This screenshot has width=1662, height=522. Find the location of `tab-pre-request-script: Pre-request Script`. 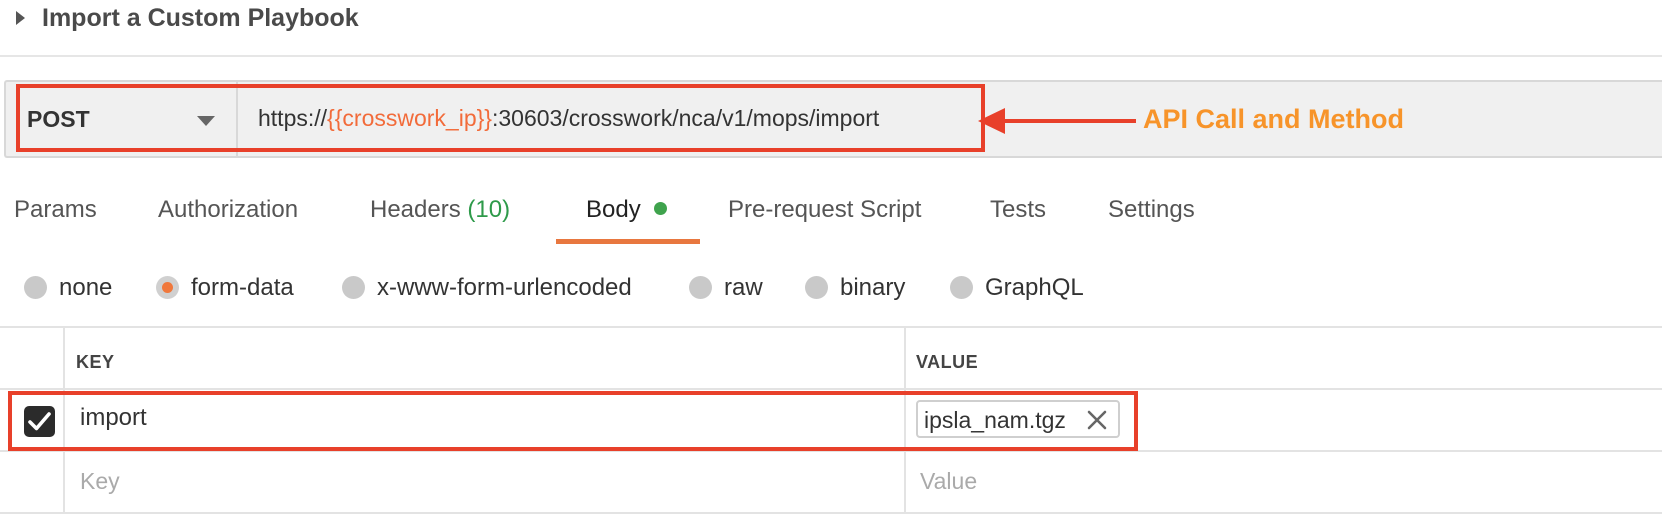

tab-pre-request-script: Pre-request Script is located at coordinates (824, 210).